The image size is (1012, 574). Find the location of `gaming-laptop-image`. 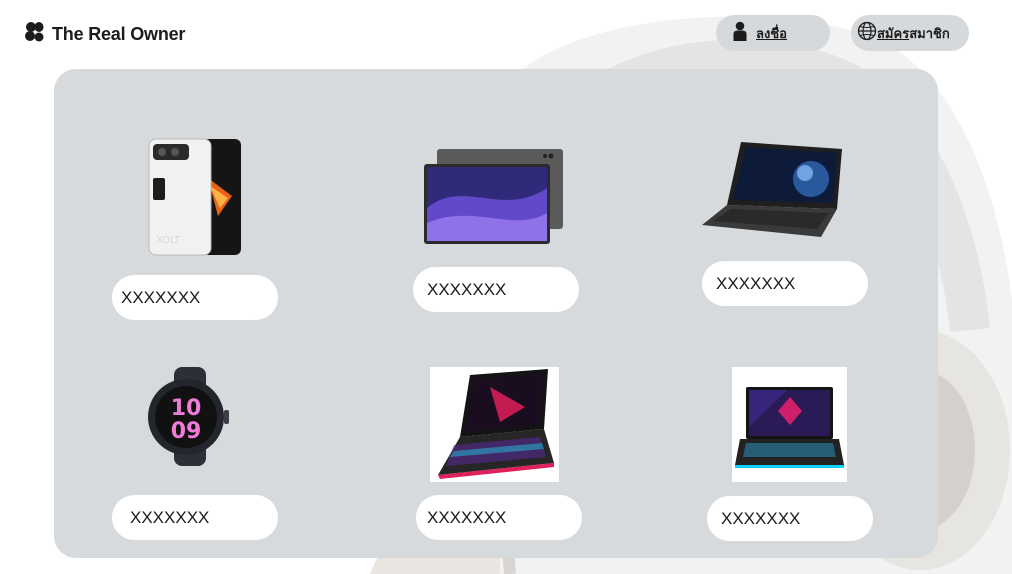

gaming-laptop-image is located at coordinates (494, 424).